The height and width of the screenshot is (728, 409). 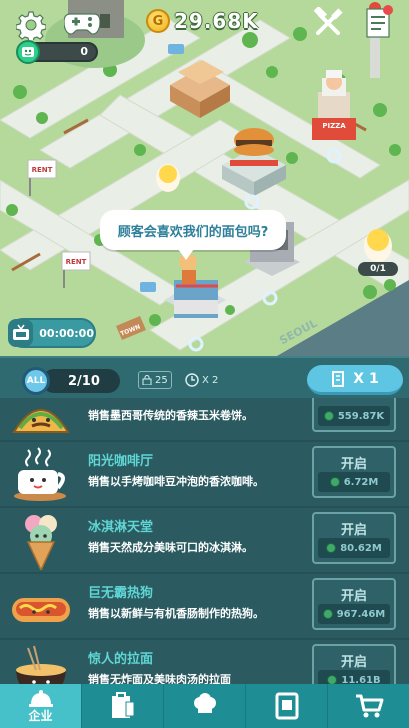 I want to click on business-row: 巨无霸热狗 销售以新鲜与有机香肠制作的热狗。 开启 967.46M, so click(x=204, y=607).